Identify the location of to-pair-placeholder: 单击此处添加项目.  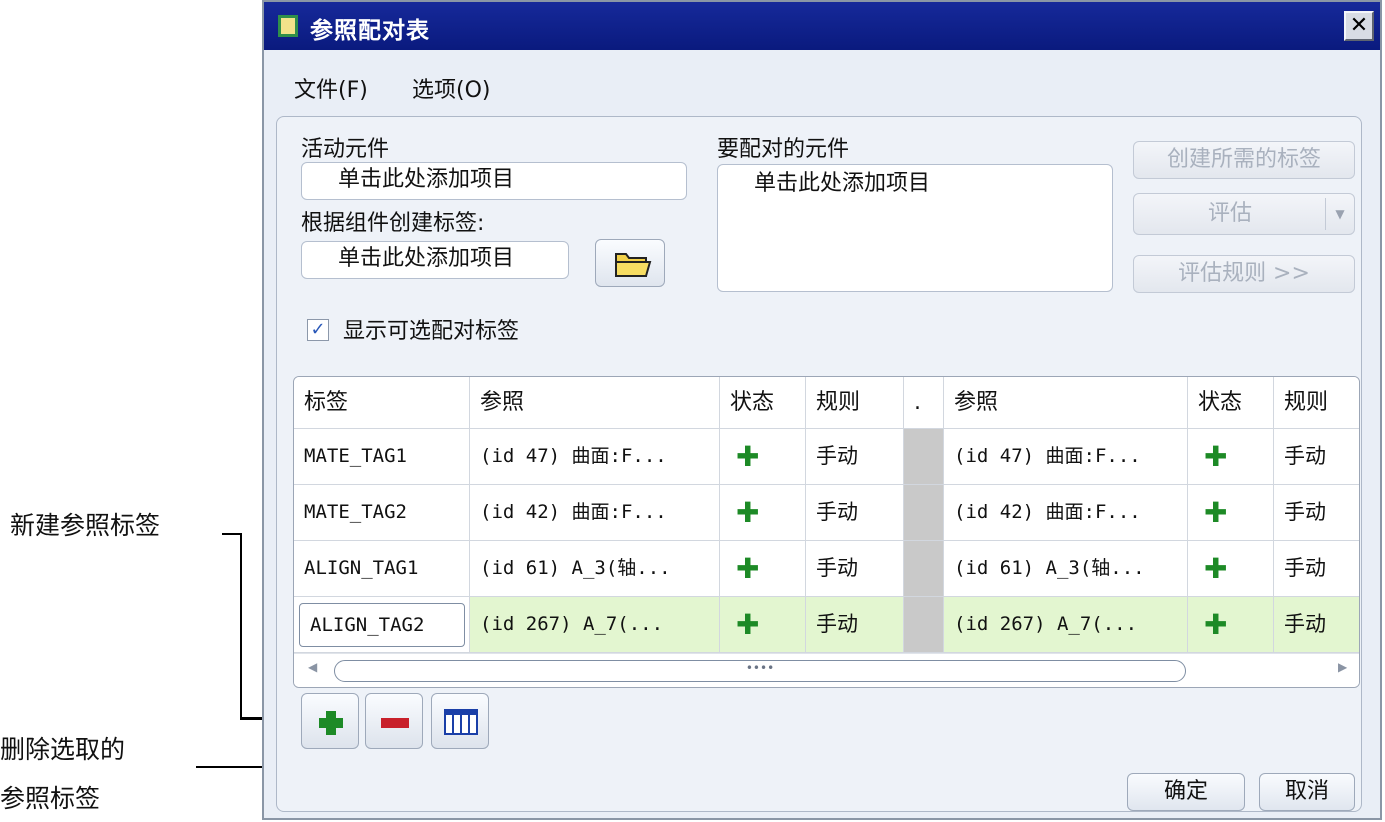
(842, 183).